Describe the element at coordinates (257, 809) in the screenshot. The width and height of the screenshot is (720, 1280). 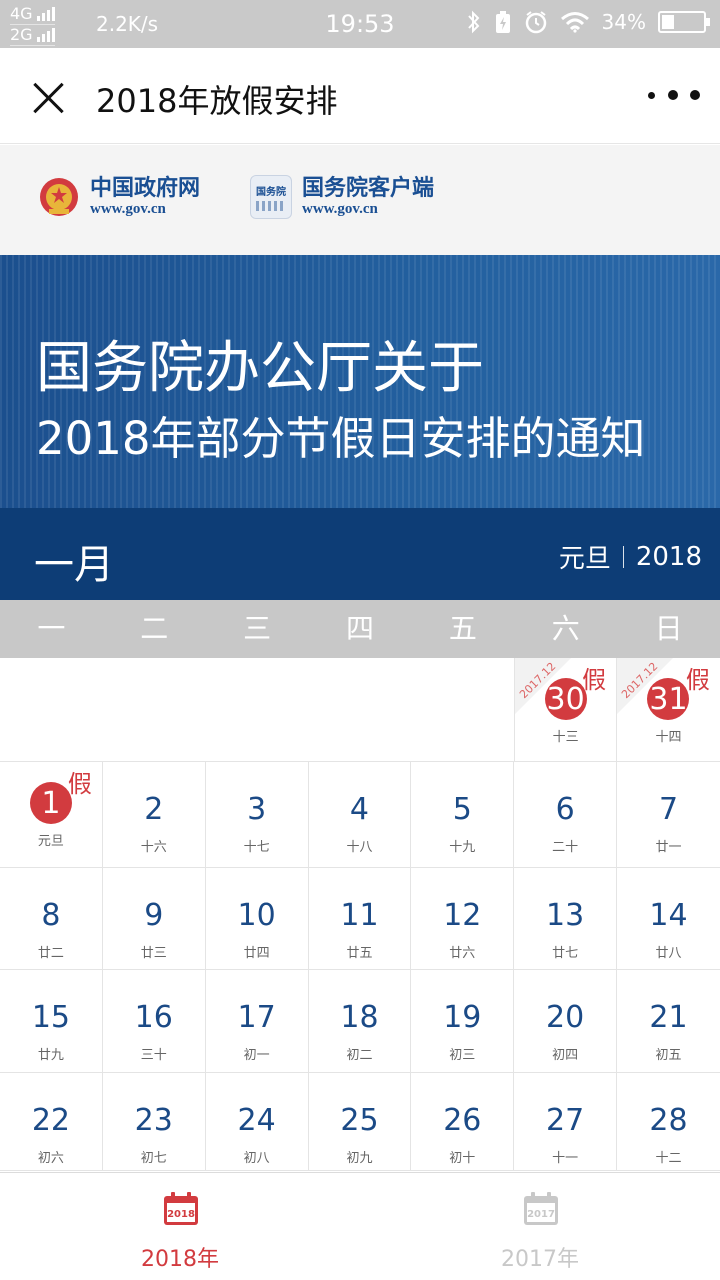
I see `day-number: 3` at that location.